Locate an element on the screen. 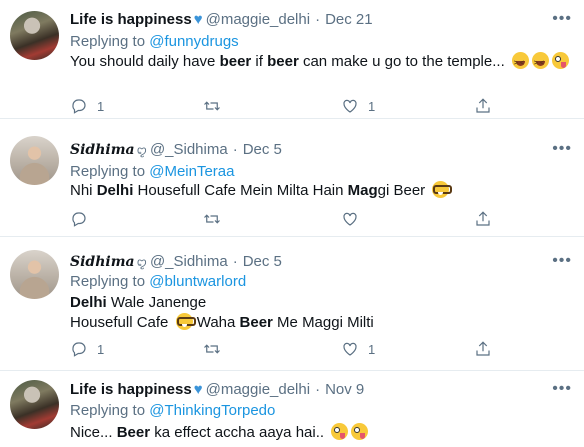  replying-to: Replying to @MeinTeraa is located at coordinates (152, 171).